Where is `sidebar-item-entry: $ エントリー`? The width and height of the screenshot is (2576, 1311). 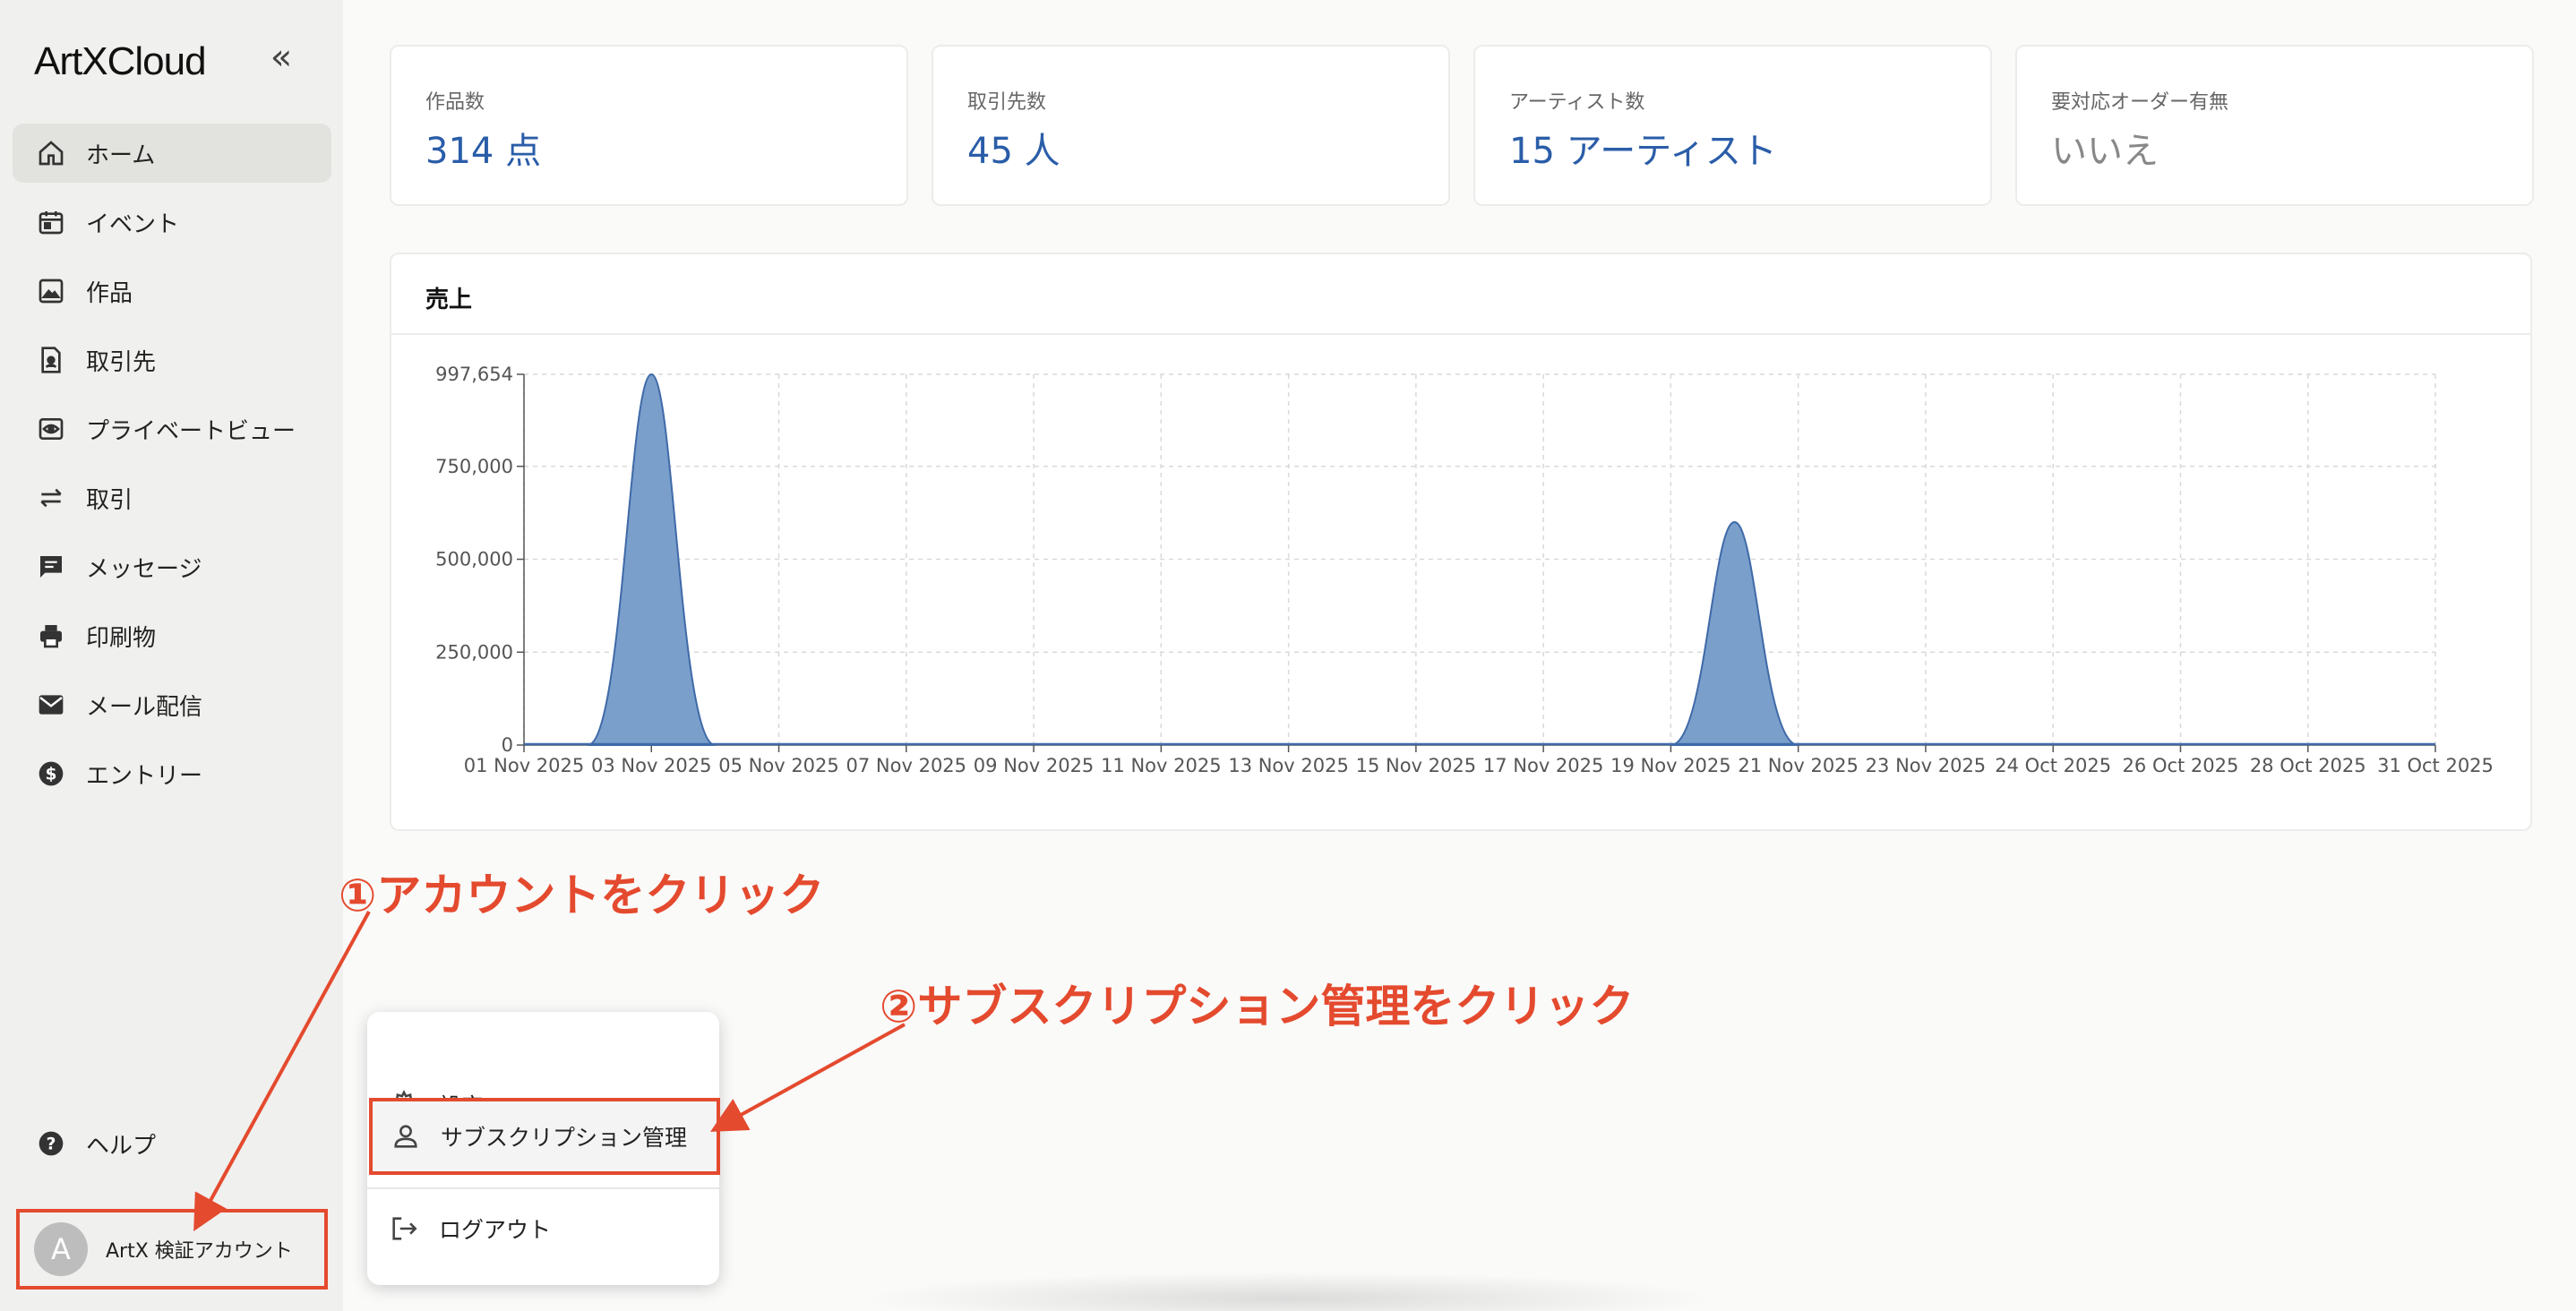 sidebar-item-entry: $ エントリー is located at coordinates (172, 773).